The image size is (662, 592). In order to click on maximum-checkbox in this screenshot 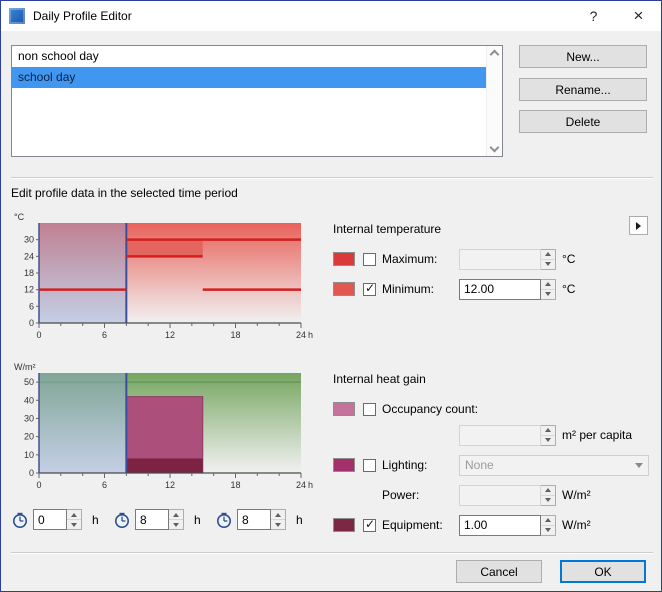, I will do `click(369, 259)`.